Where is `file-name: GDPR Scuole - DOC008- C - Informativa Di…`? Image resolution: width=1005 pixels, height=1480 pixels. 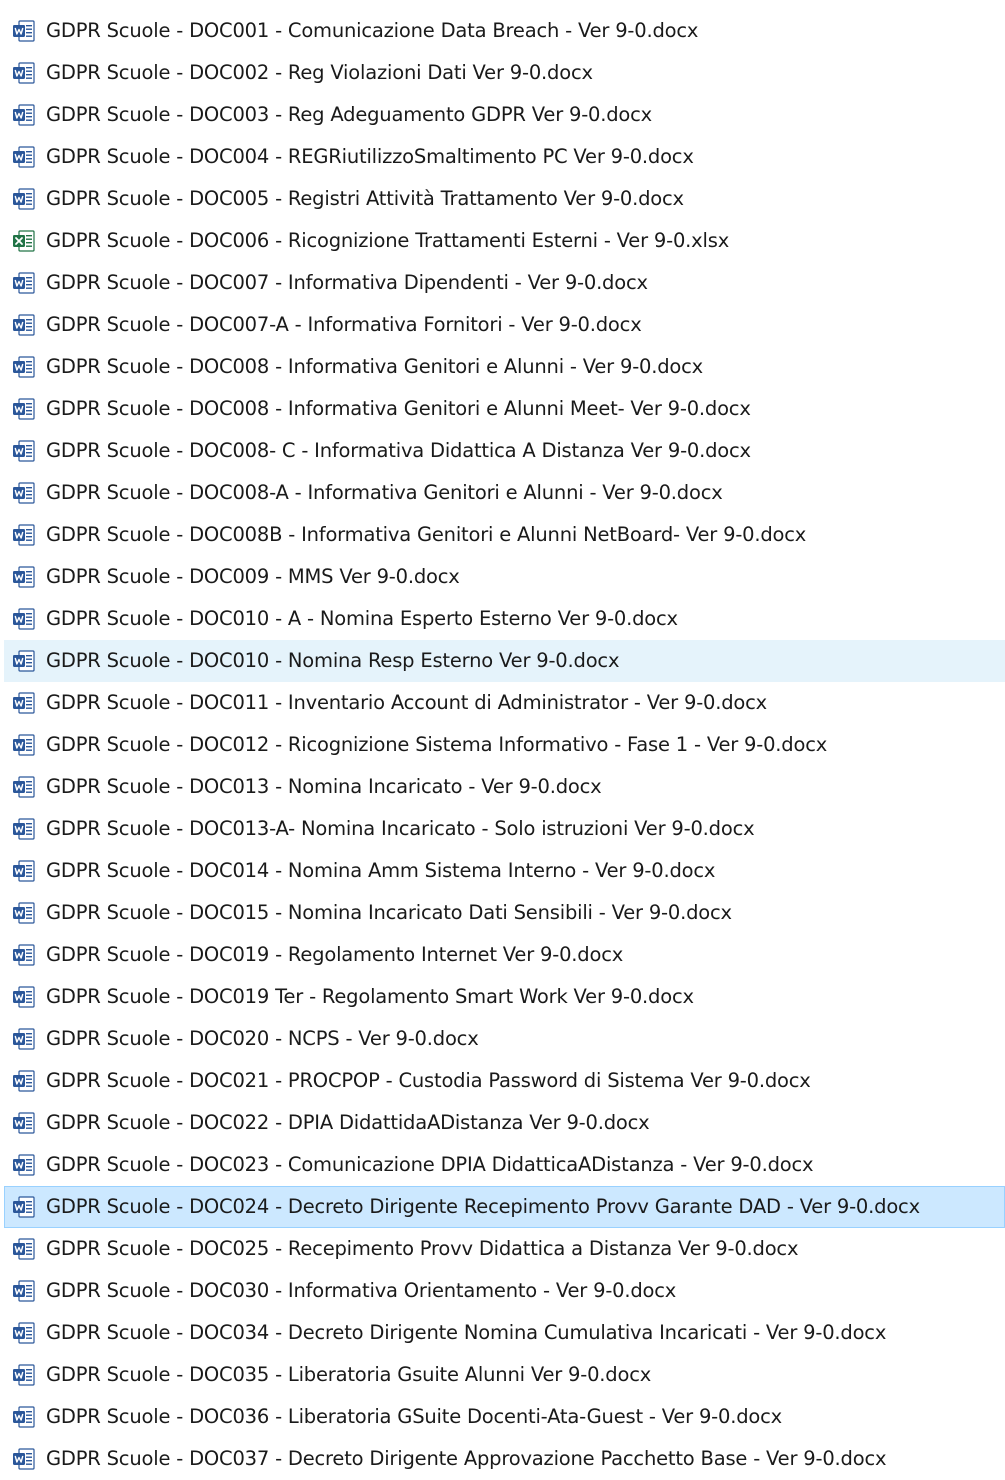
file-name: GDPR Scuole - DOC008- C - Informativa Di… is located at coordinates (398, 450).